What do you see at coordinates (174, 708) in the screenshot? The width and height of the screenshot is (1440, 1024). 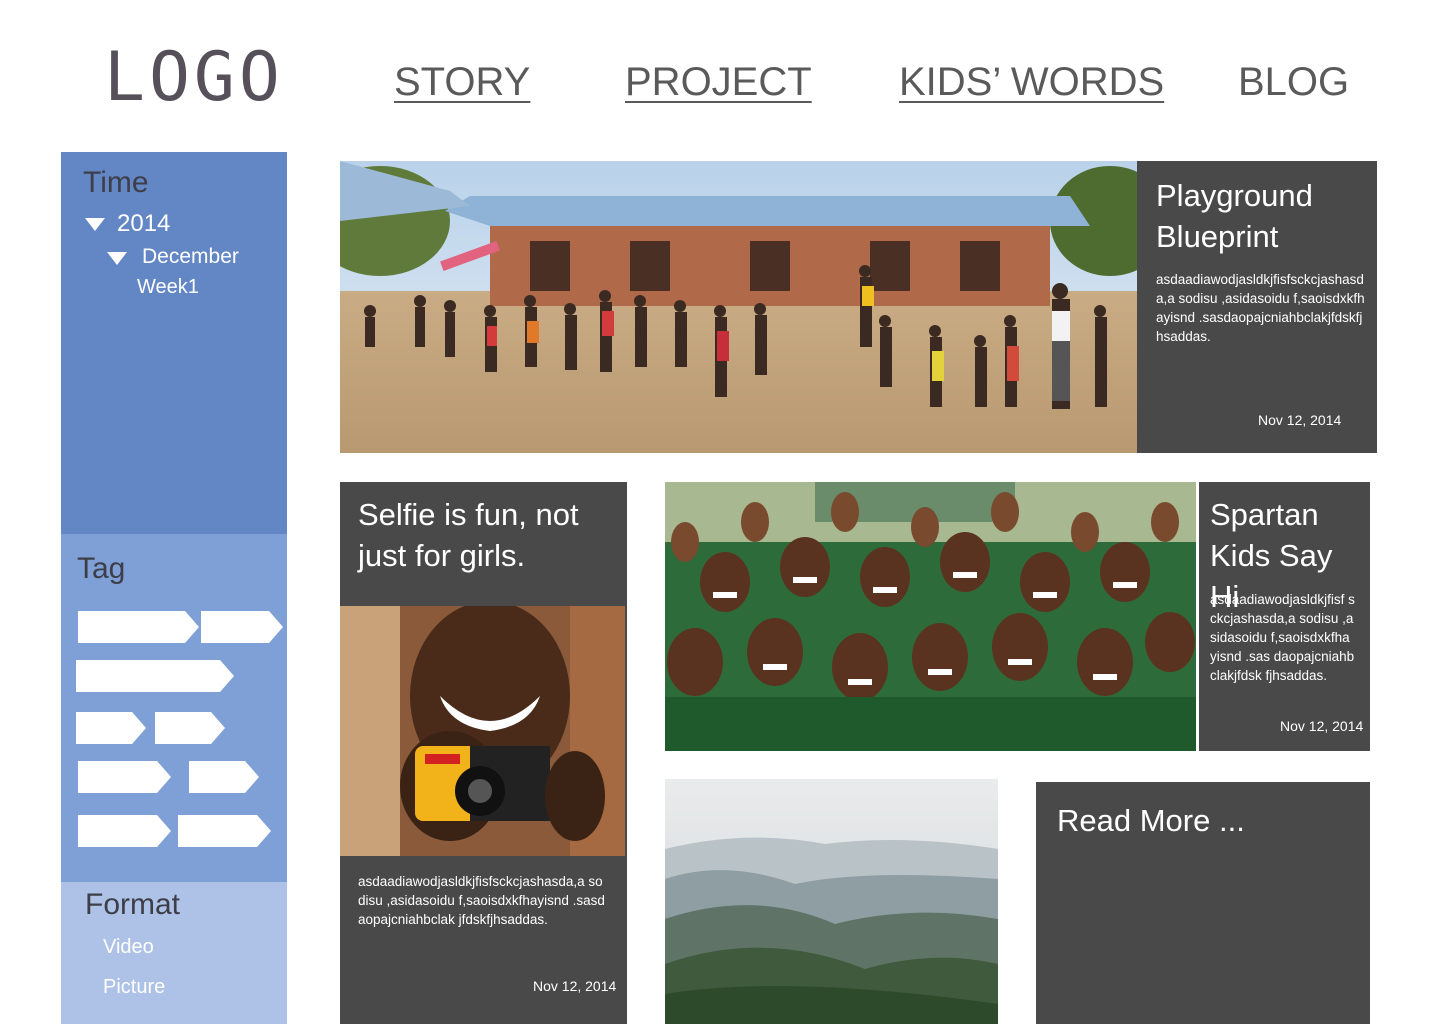 I see `sidebar-tag-panel: Tag` at bounding box center [174, 708].